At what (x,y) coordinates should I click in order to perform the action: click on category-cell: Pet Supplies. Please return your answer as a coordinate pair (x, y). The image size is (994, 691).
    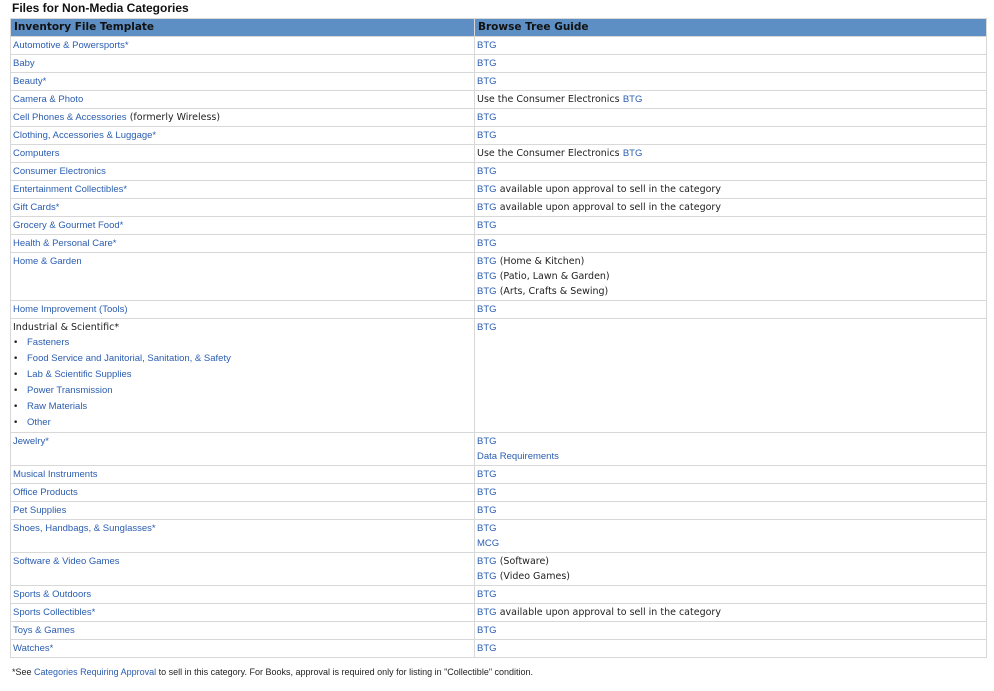
    Looking at the image, I should click on (242, 510).